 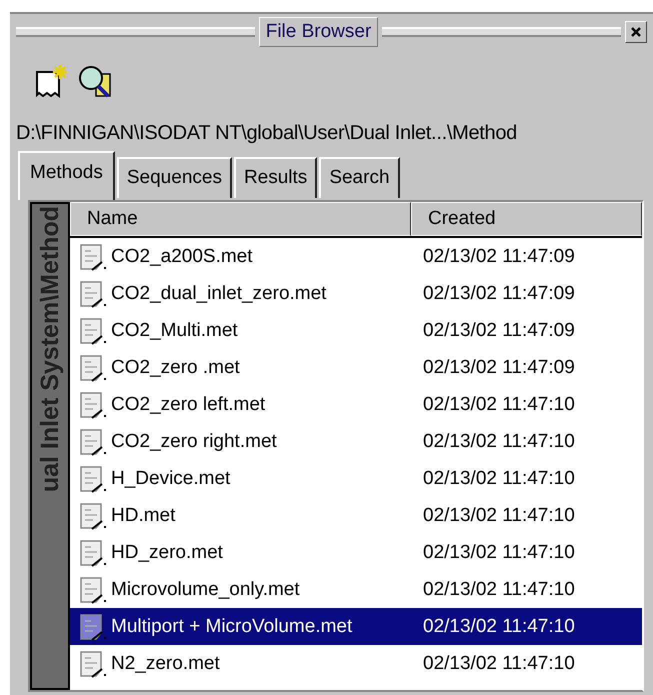 I want to click on tab: Search, so click(x=359, y=177).